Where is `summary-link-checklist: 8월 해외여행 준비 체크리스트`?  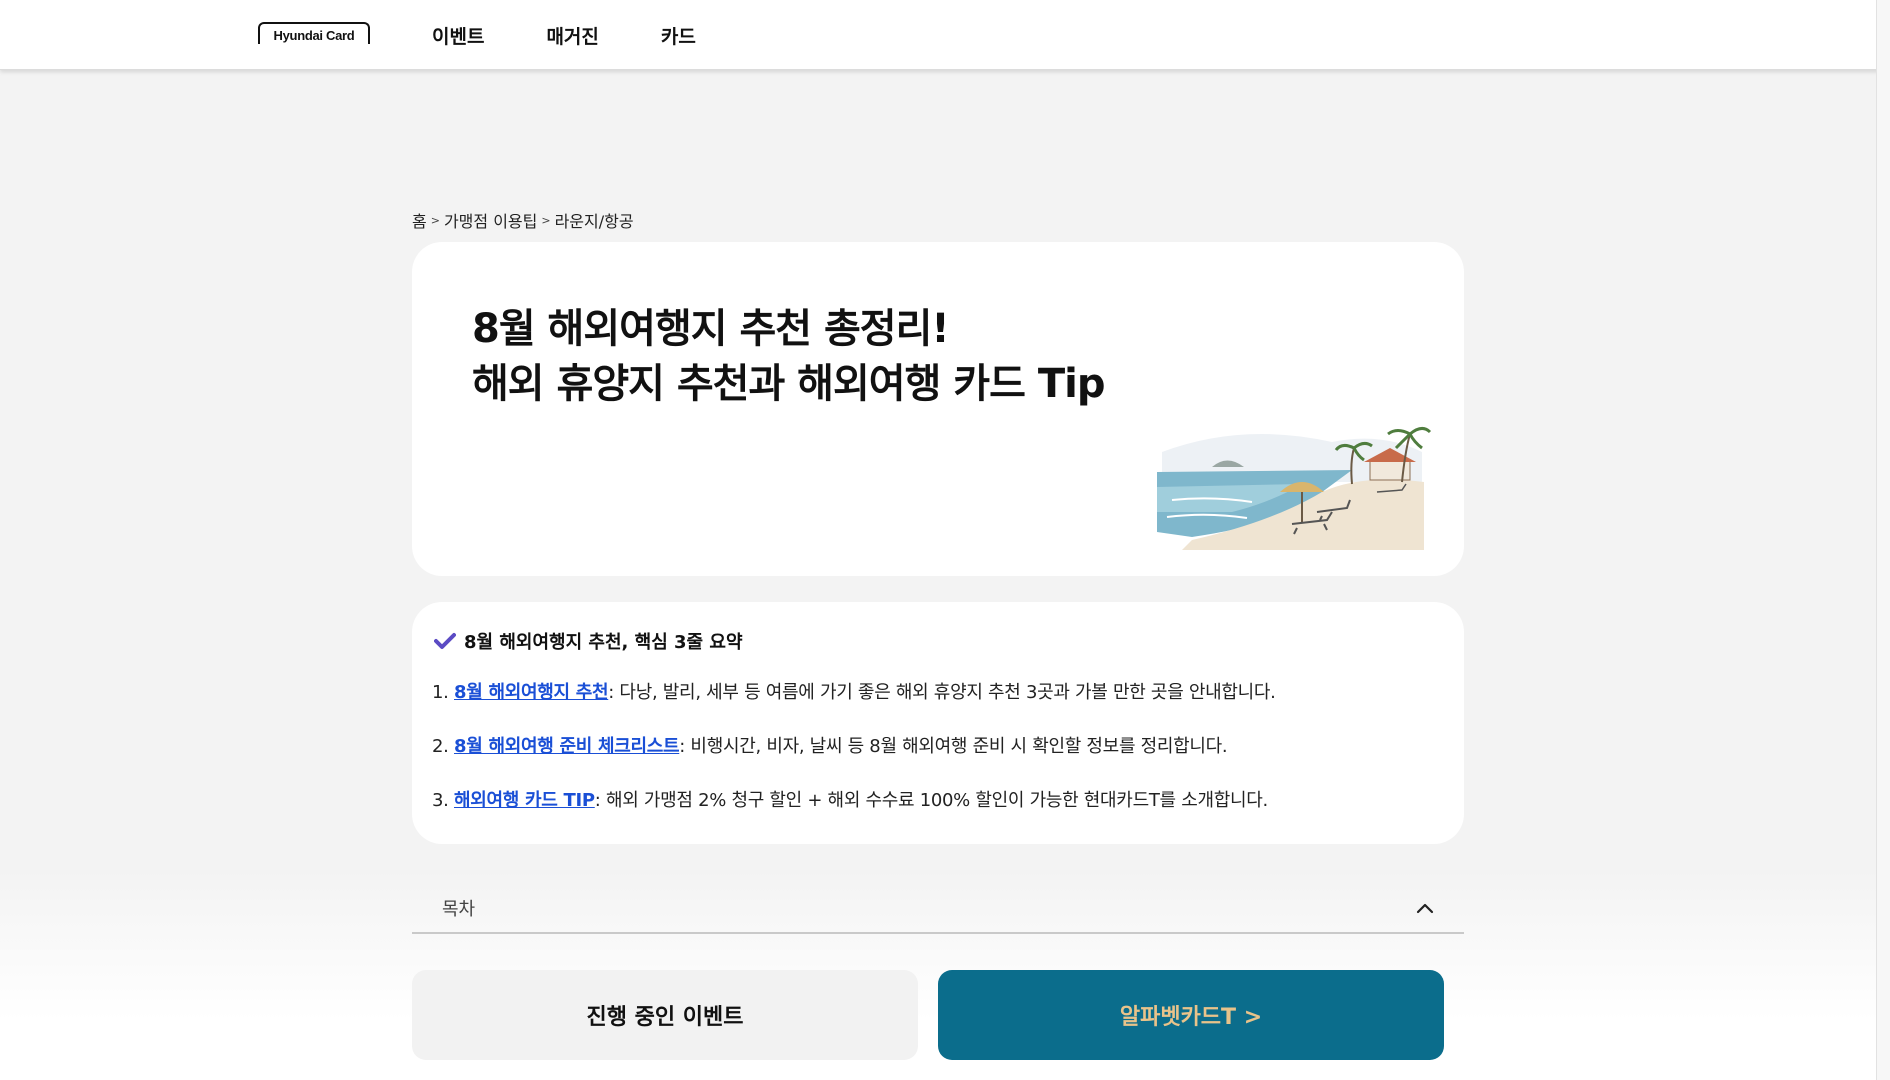 summary-link-checklist: 8월 해외여행 준비 체크리스트 is located at coordinates (567, 746).